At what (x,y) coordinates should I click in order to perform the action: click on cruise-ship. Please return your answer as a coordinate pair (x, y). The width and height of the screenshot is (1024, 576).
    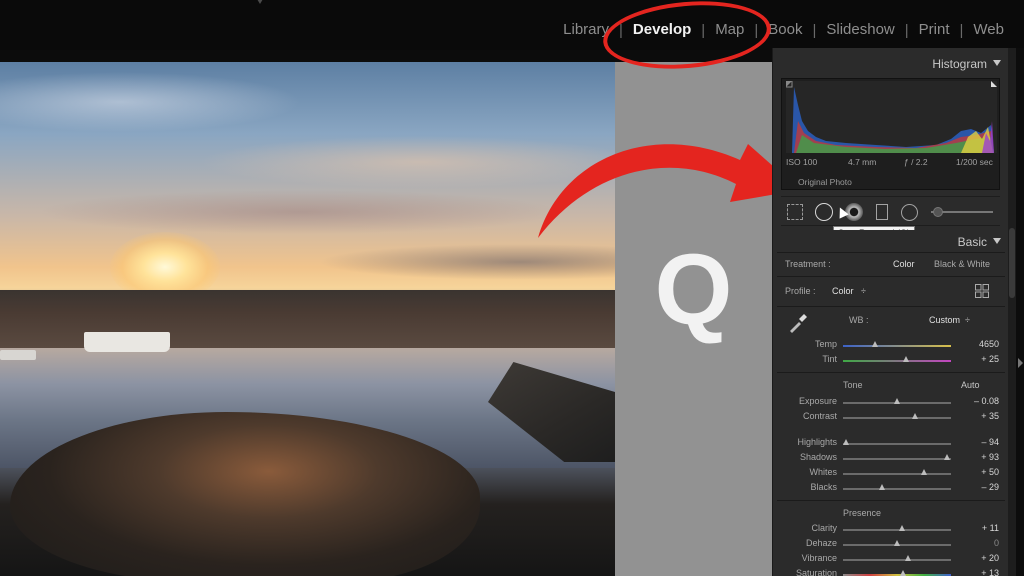
    Looking at the image, I should click on (127, 342).